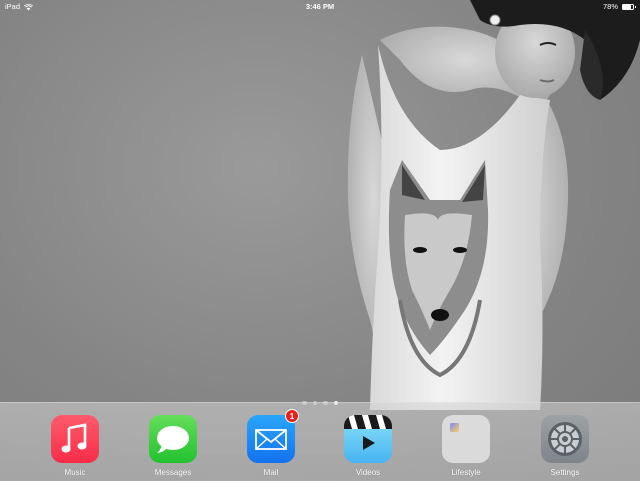 This screenshot has height=481, width=640. I want to click on battery-fill, so click(627, 7).